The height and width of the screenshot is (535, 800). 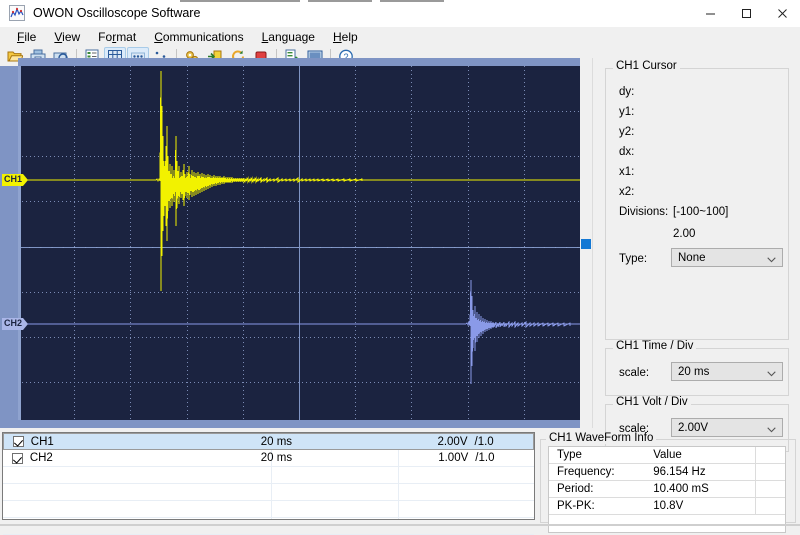 I want to click on scrollbar-thumb, so click(x=586, y=244).